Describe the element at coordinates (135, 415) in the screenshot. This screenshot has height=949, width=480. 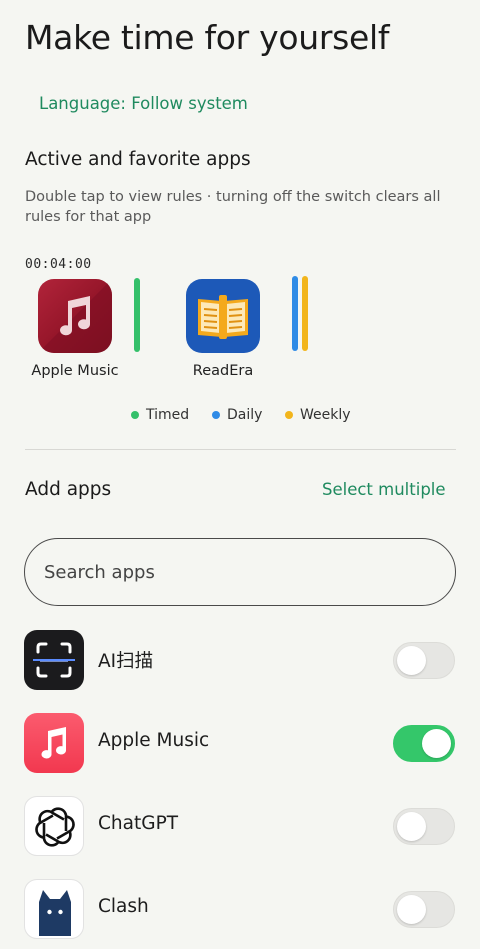
I see `legend-dot-timed` at that location.